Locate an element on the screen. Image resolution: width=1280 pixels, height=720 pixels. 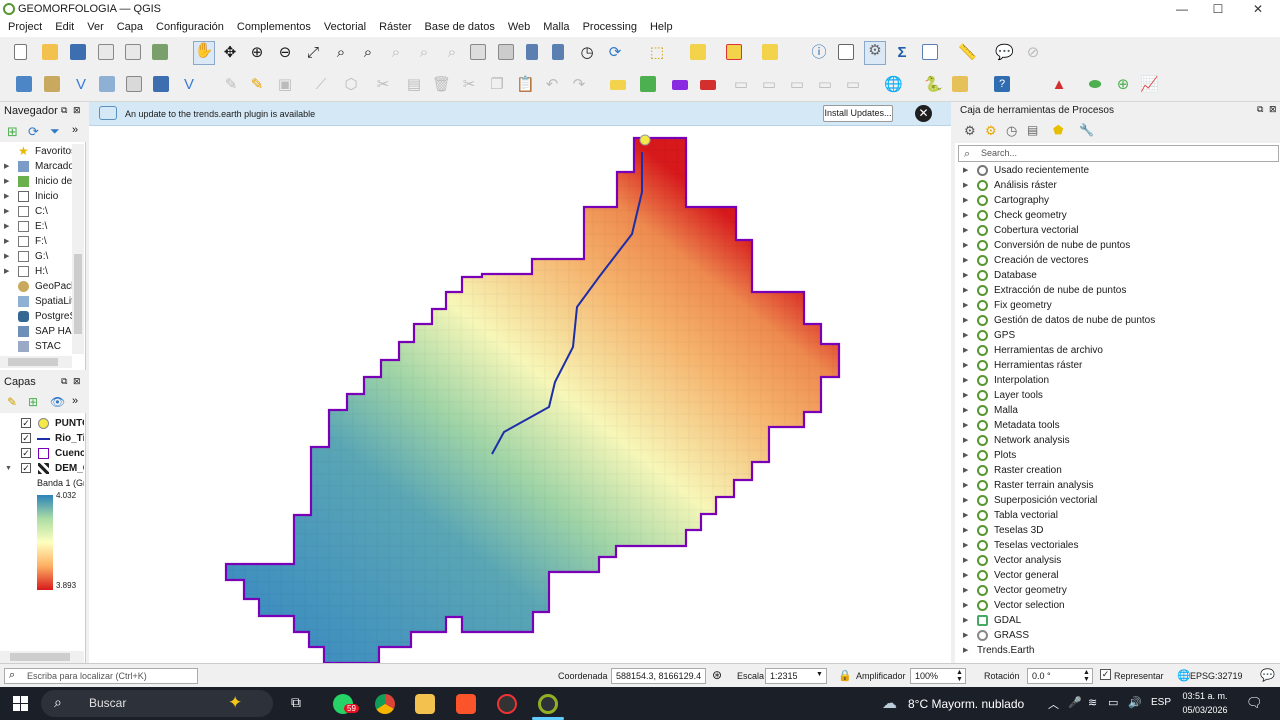
menu-help: Help is located at coordinates (660, 26).